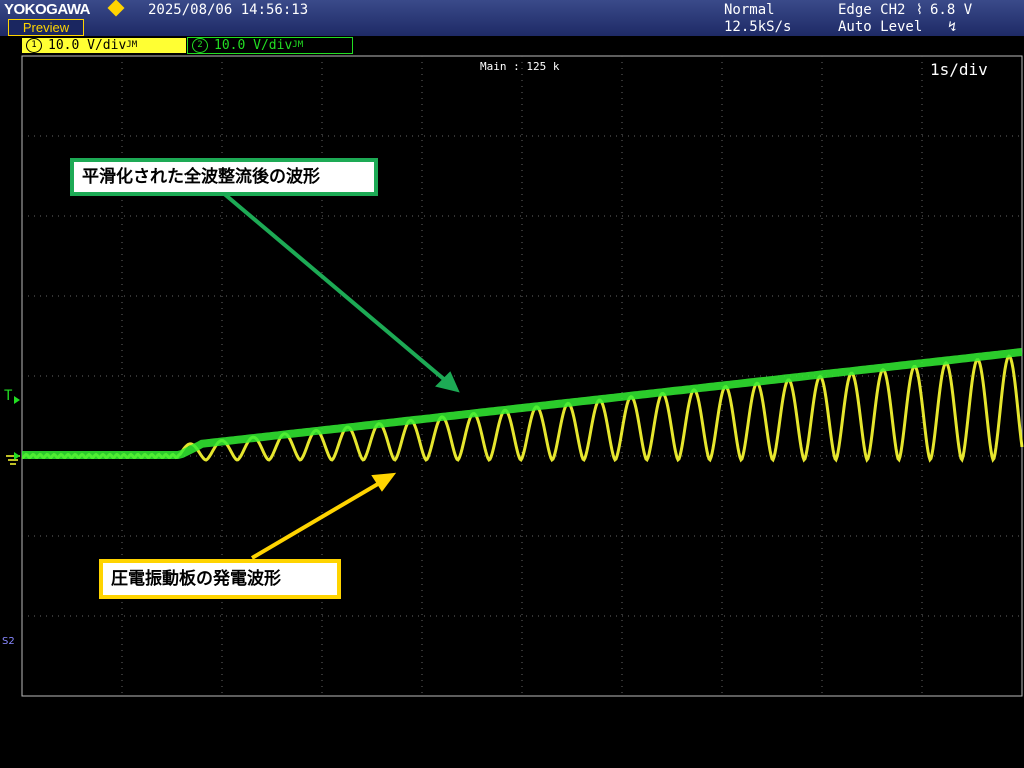  I want to click on yellow-waveform-label: 圧電振動板の発電波形, so click(220, 579).